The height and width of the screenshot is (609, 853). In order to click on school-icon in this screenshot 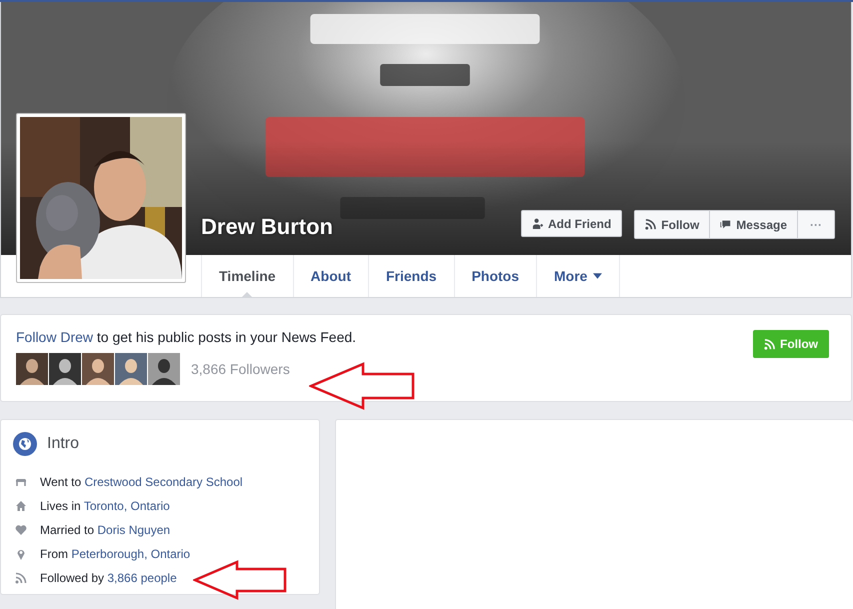, I will do `click(21, 482)`.